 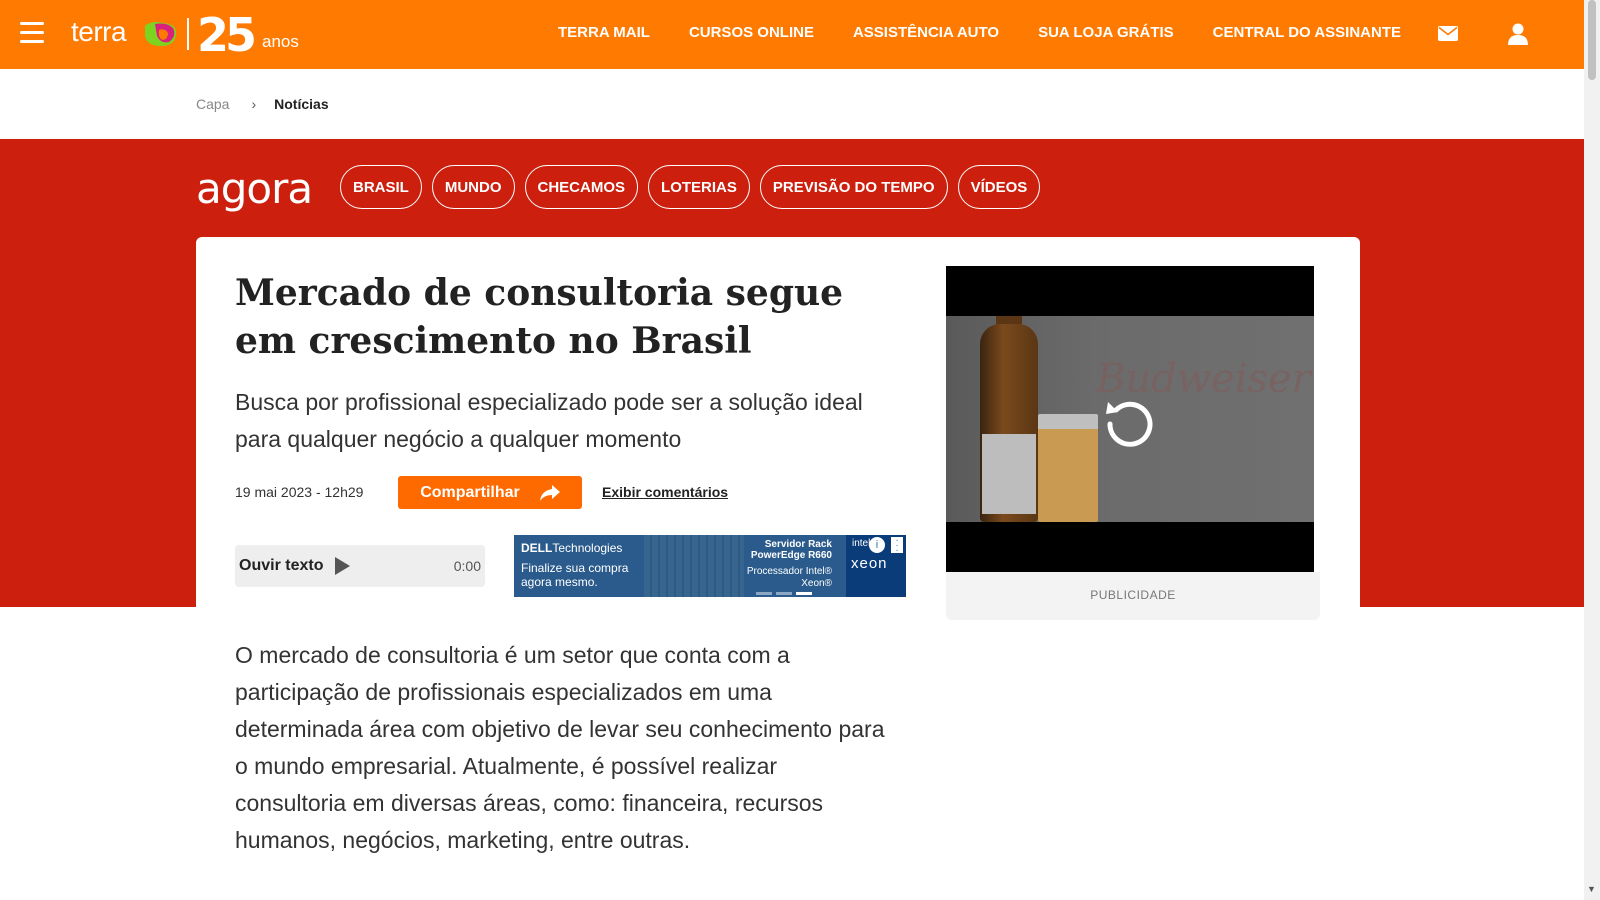 What do you see at coordinates (604, 32) in the screenshot?
I see `nav-terra-mail: TERRA MAIL` at bounding box center [604, 32].